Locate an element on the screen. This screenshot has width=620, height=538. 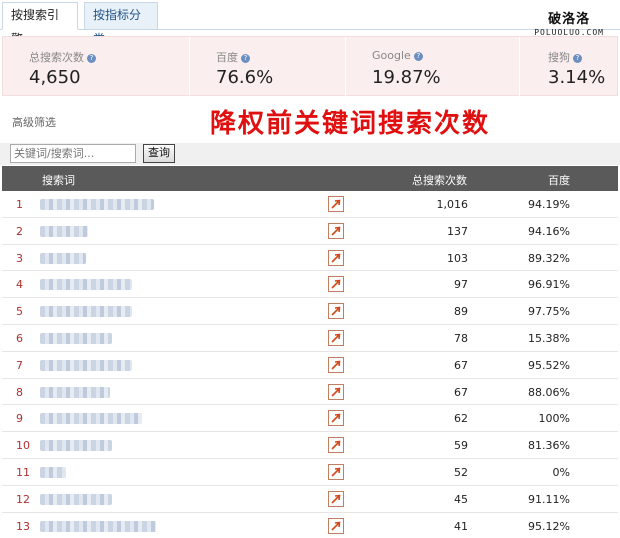
row-total-searches: 62 is located at coordinates (461, 419).